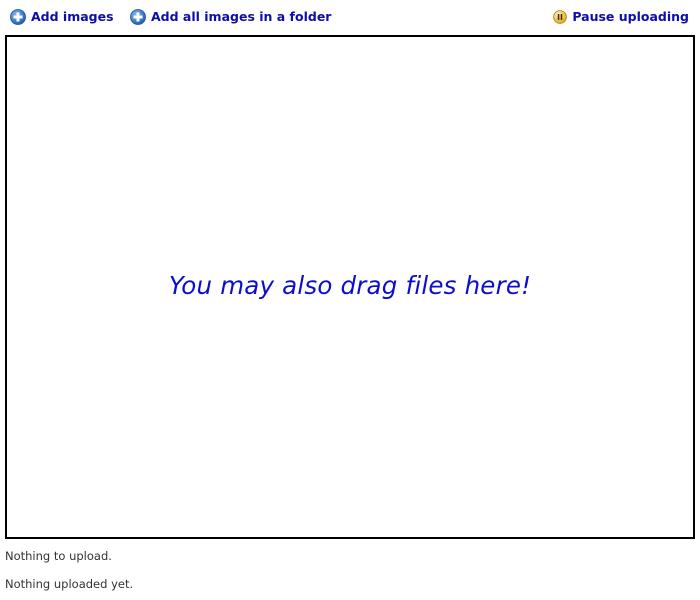 This screenshot has height=600, width=700. What do you see at coordinates (72, 16) in the screenshot?
I see `add-images-label: Add images` at bounding box center [72, 16].